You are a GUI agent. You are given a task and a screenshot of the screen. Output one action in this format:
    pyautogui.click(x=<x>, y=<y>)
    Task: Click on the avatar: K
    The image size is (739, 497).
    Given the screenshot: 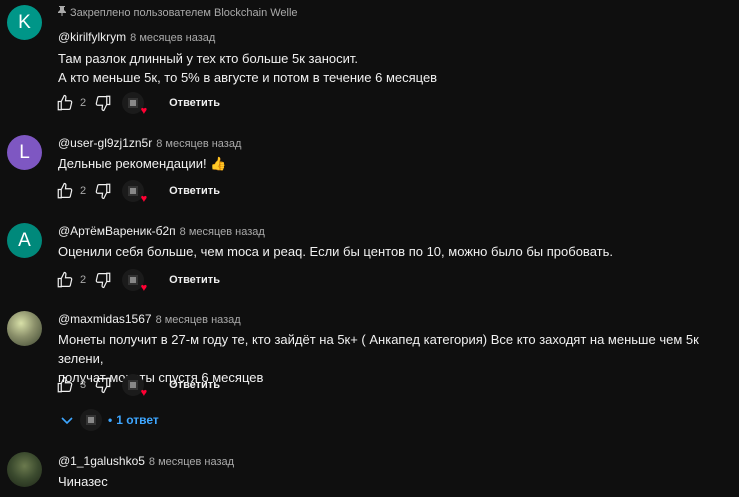 What is the action you would take?
    pyautogui.click(x=24, y=22)
    